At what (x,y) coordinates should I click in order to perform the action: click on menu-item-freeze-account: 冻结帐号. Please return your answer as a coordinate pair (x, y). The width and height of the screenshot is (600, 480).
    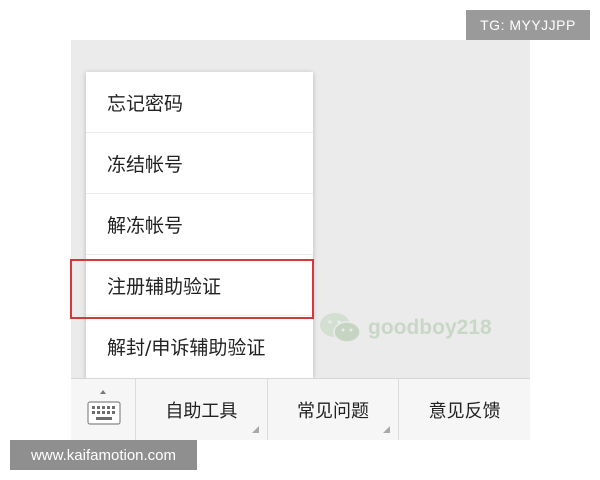
    Looking at the image, I should click on (199, 163).